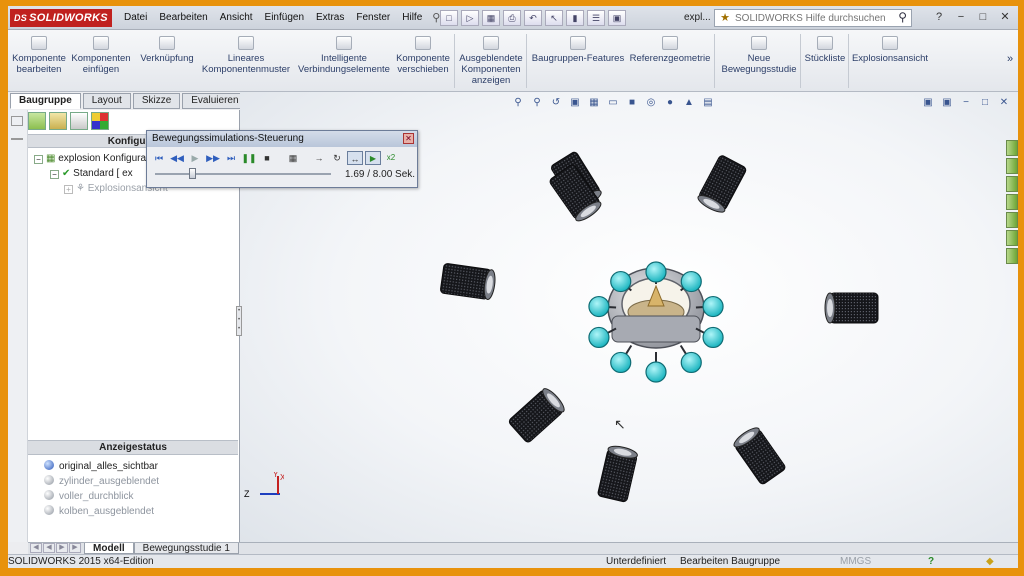 This screenshot has height=576, width=1024. I want to click on smart-fasteners-icon, so click(344, 43).